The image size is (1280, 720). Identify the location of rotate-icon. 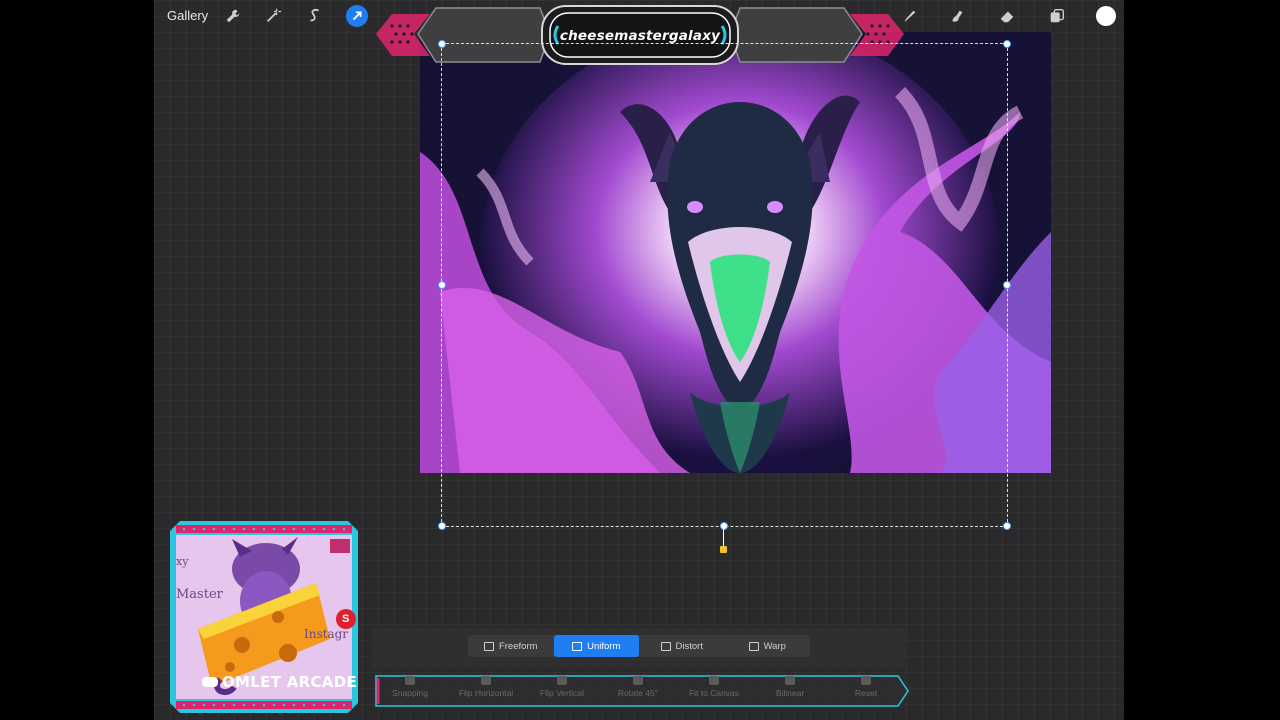
(638, 680).